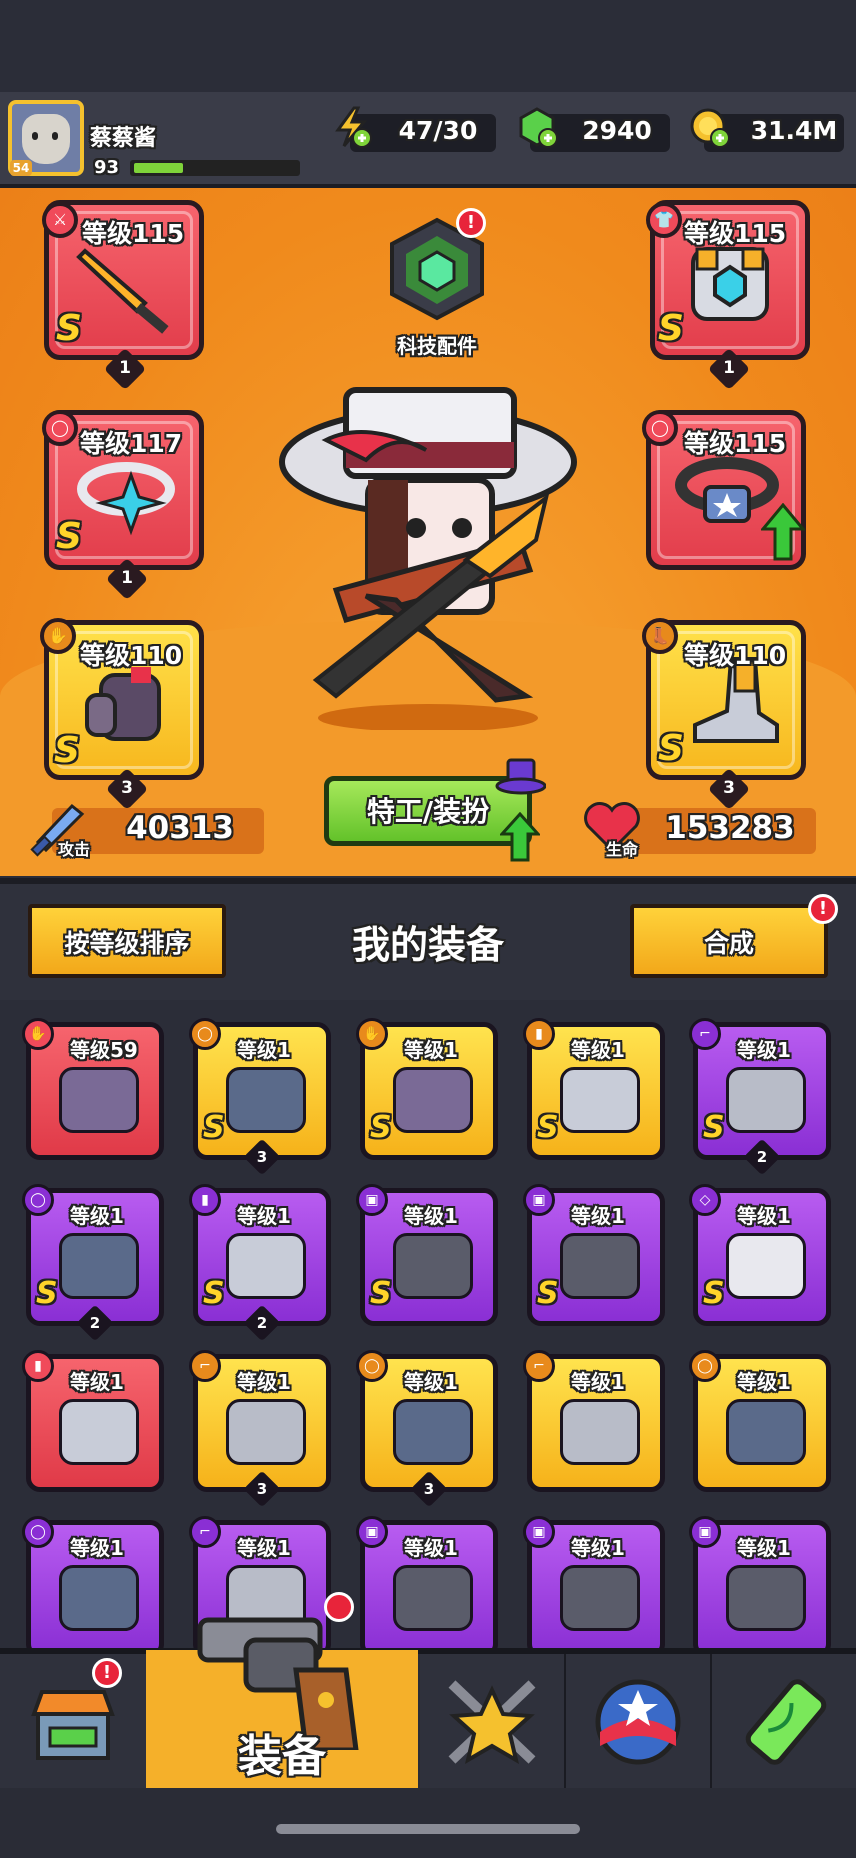 This screenshot has height=1858, width=856. What do you see at coordinates (131, 655) in the screenshot?
I see `equipped-glove-level: 等级110` at bounding box center [131, 655].